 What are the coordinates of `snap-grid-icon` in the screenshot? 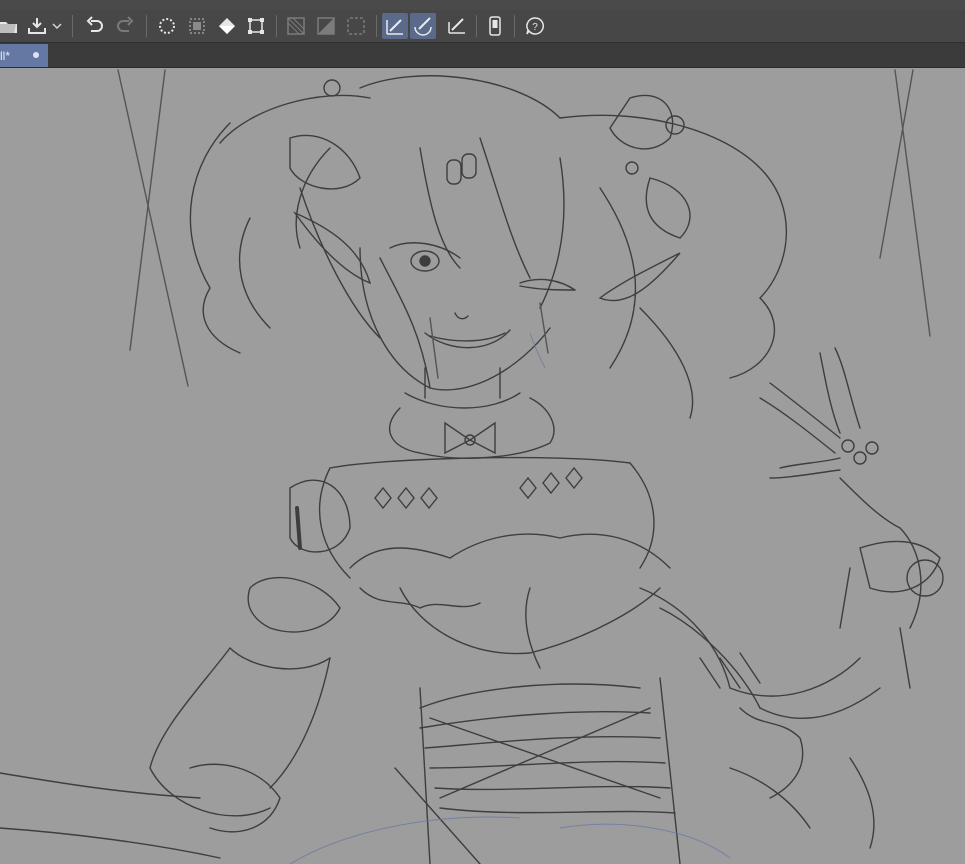 It's located at (356, 26).